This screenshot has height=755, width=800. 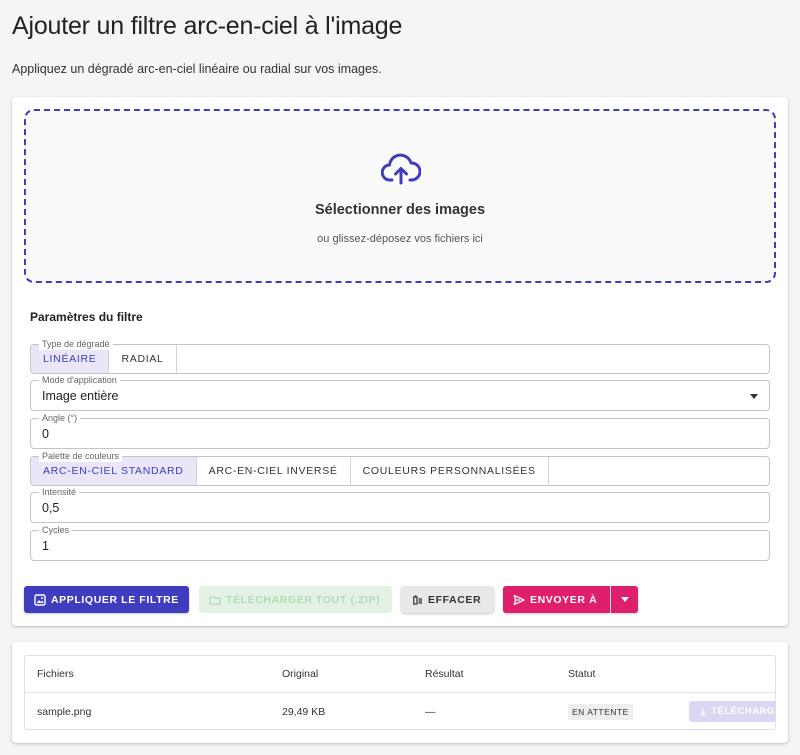 What do you see at coordinates (86, 317) in the screenshot?
I see `settings-title: Paramètres du filtre` at bounding box center [86, 317].